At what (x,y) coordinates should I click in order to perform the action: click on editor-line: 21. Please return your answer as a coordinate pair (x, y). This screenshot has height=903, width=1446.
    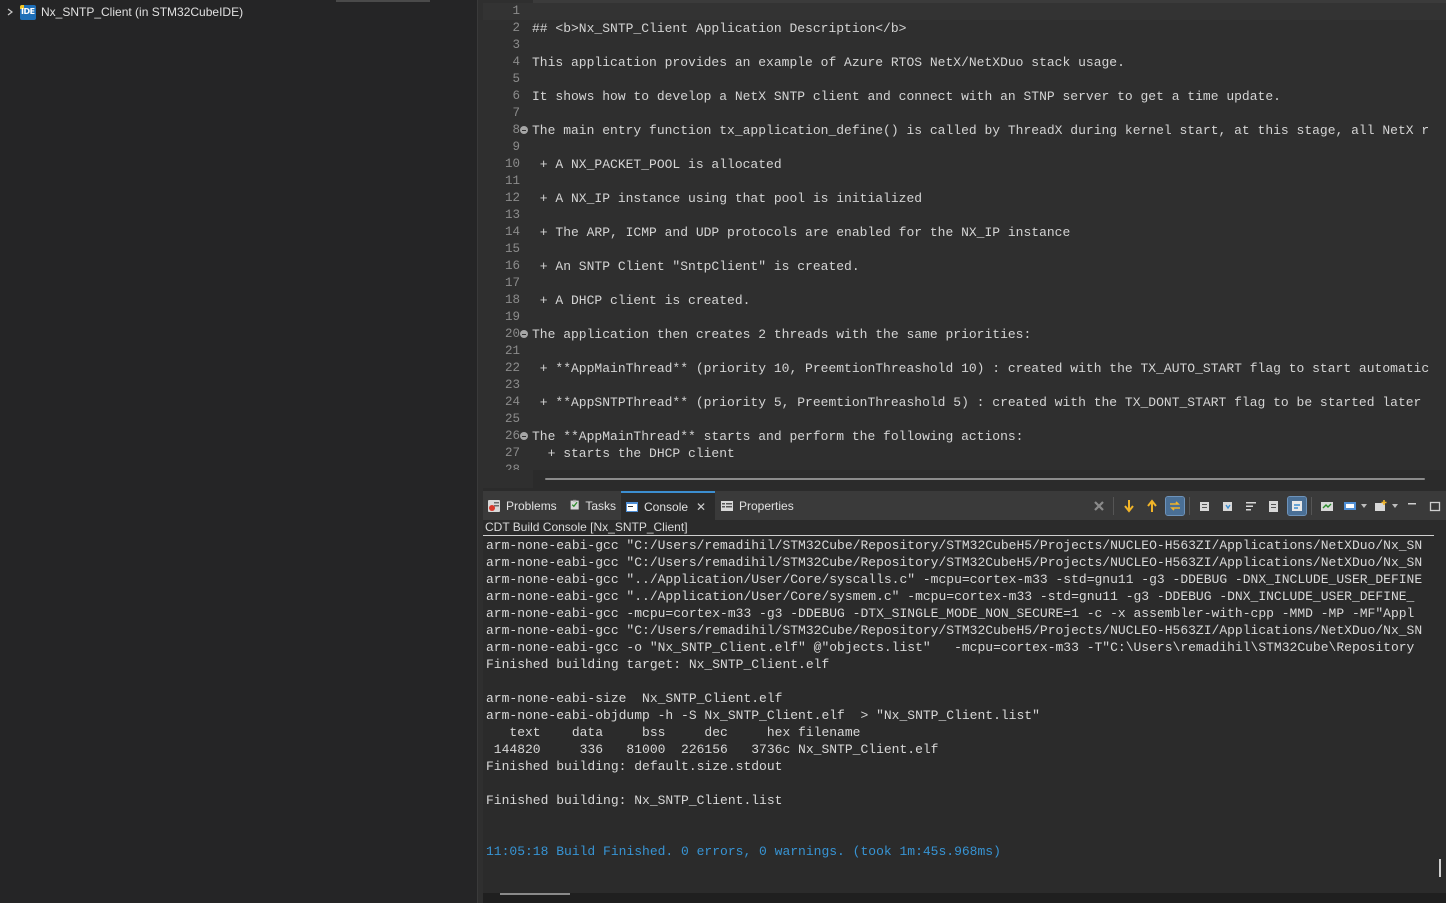
    Looking at the image, I should click on (964, 351).